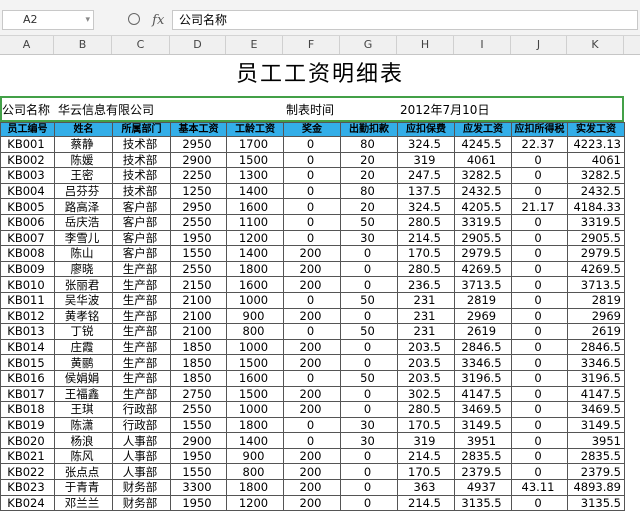 Image resolution: width=640 pixels, height=511 pixels. I want to click on table-cell: 2150, so click(198, 284).